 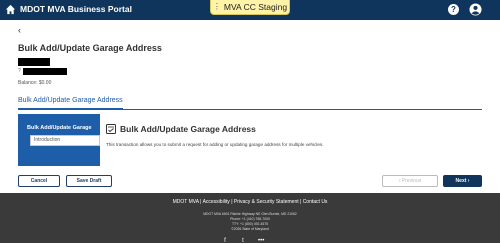 I want to click on user-account-icon, so click(x=475, y=9).